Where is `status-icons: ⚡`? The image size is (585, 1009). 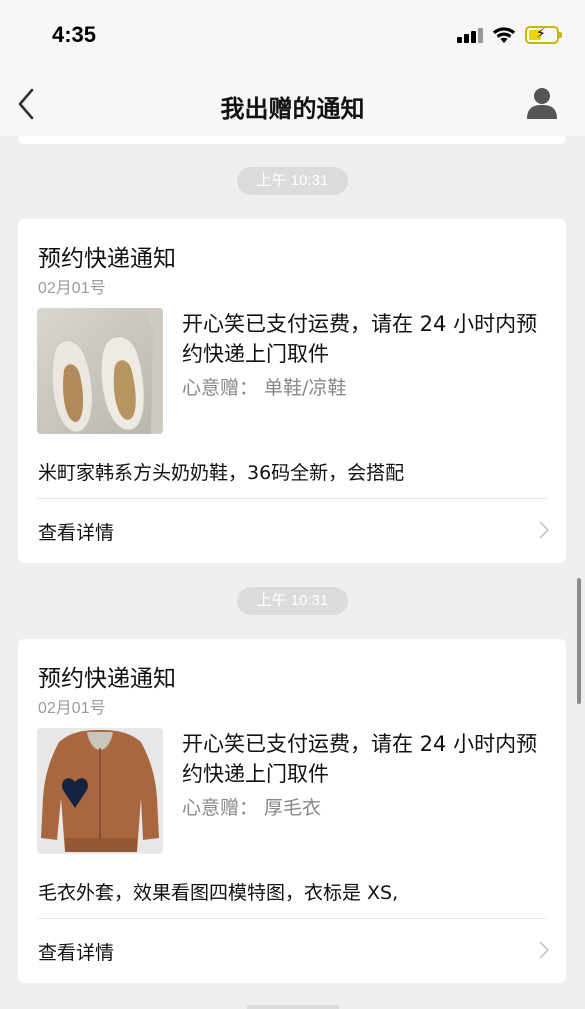
status-icons: ⚡ is located at coordinates (509, 35).